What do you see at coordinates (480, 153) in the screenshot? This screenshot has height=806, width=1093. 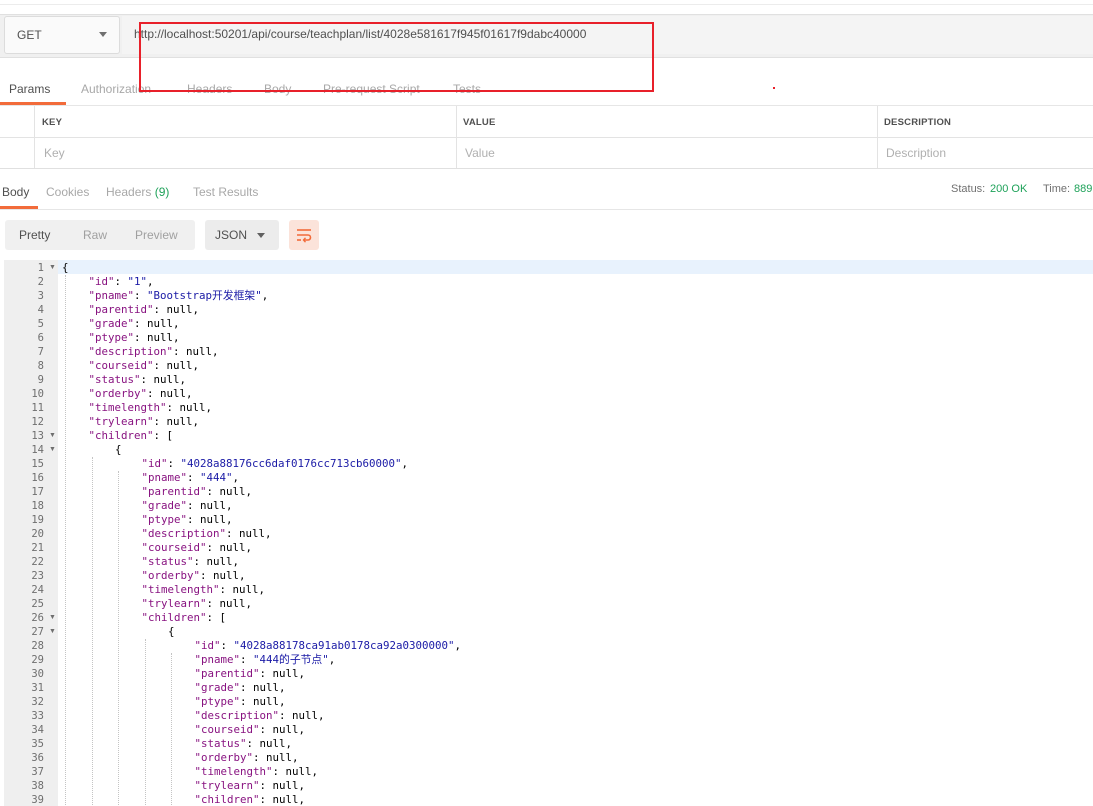 I see `value-input: Value` at bounding box center [480, 153].